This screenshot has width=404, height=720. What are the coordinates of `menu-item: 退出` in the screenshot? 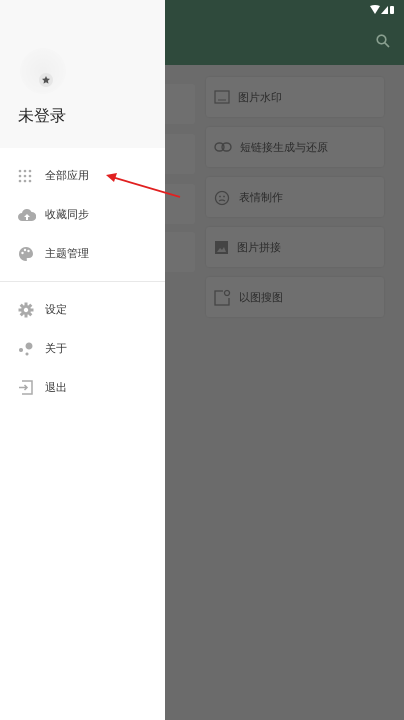 It's located at (82, 387).